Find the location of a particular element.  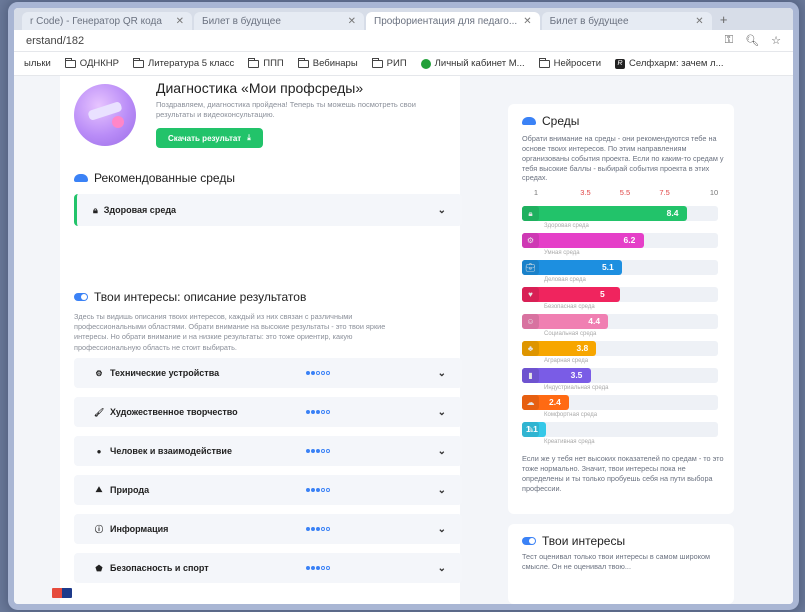

site-icon: R is located at coordinates (620, 63).